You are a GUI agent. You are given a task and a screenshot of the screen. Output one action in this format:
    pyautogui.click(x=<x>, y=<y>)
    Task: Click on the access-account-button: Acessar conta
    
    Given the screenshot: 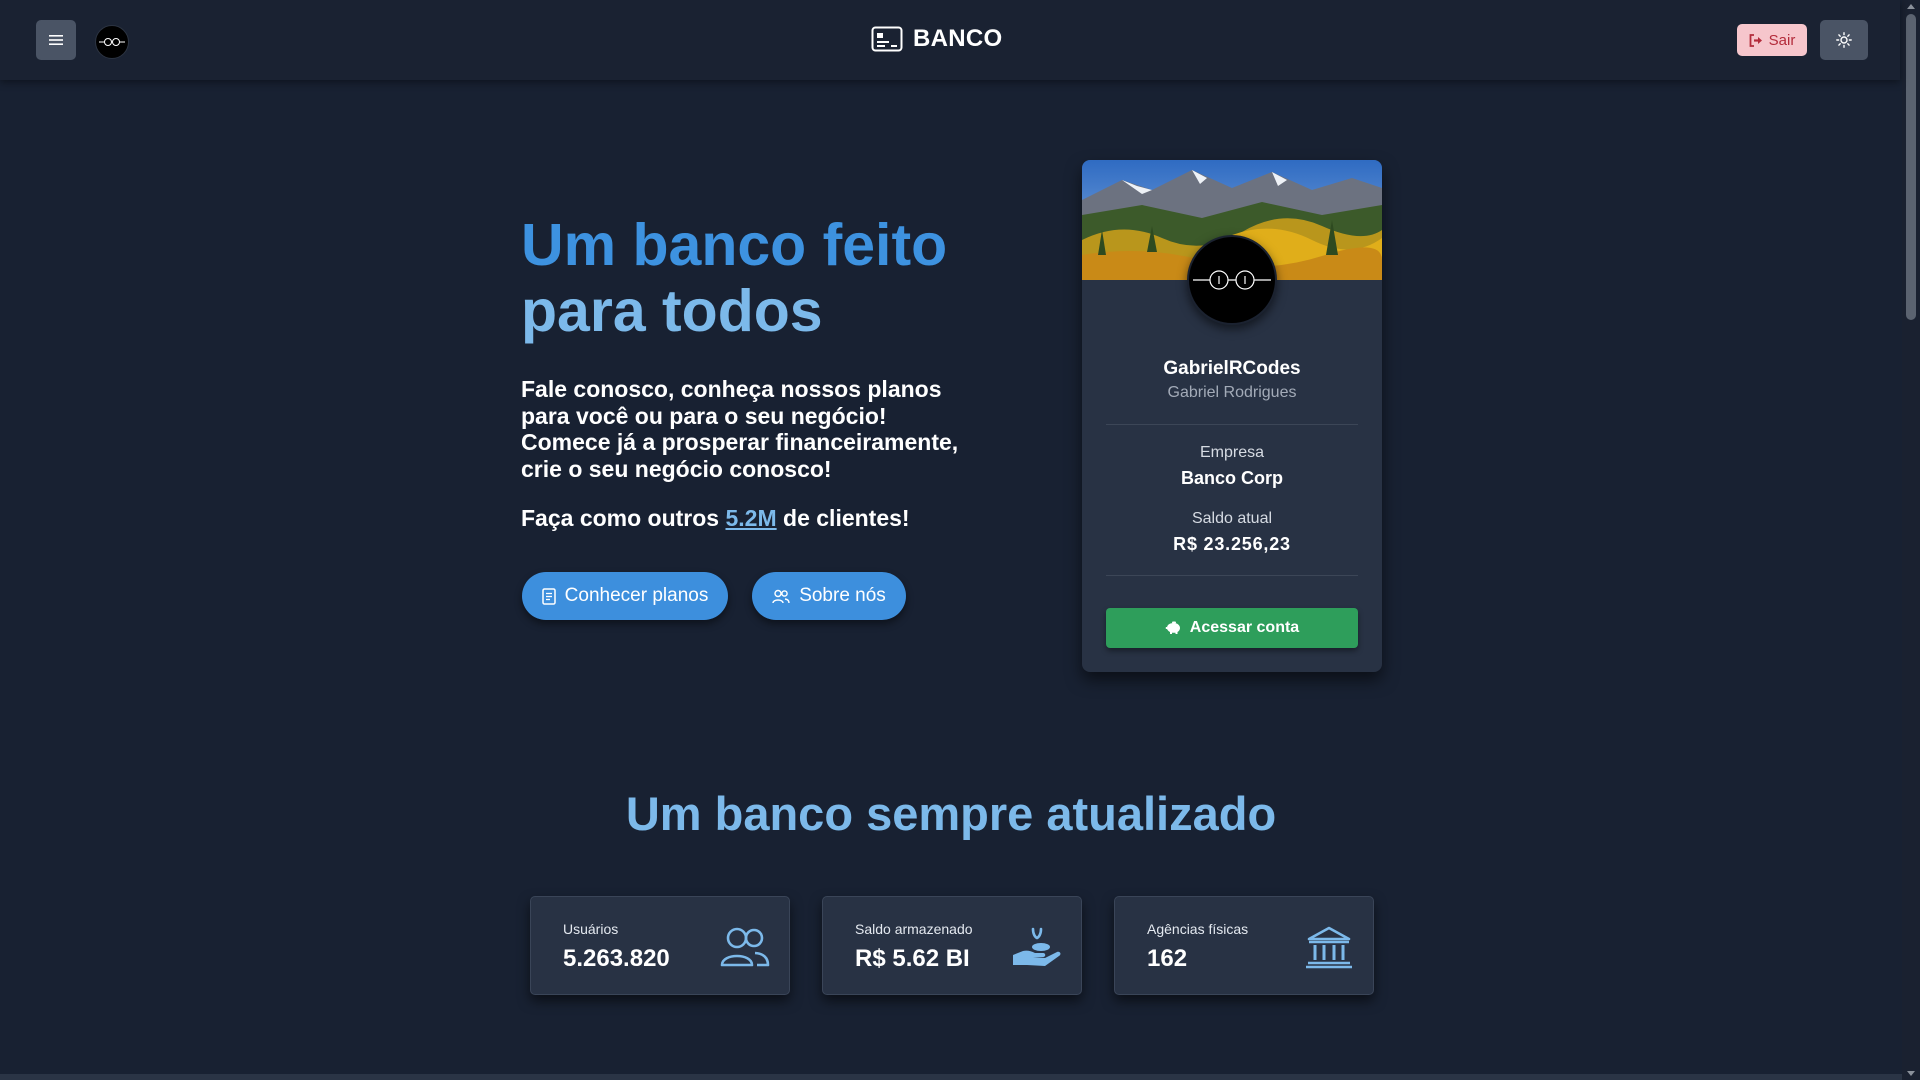 What is the action you would take?
    pyautogui.click(x=1232, y=628)
    